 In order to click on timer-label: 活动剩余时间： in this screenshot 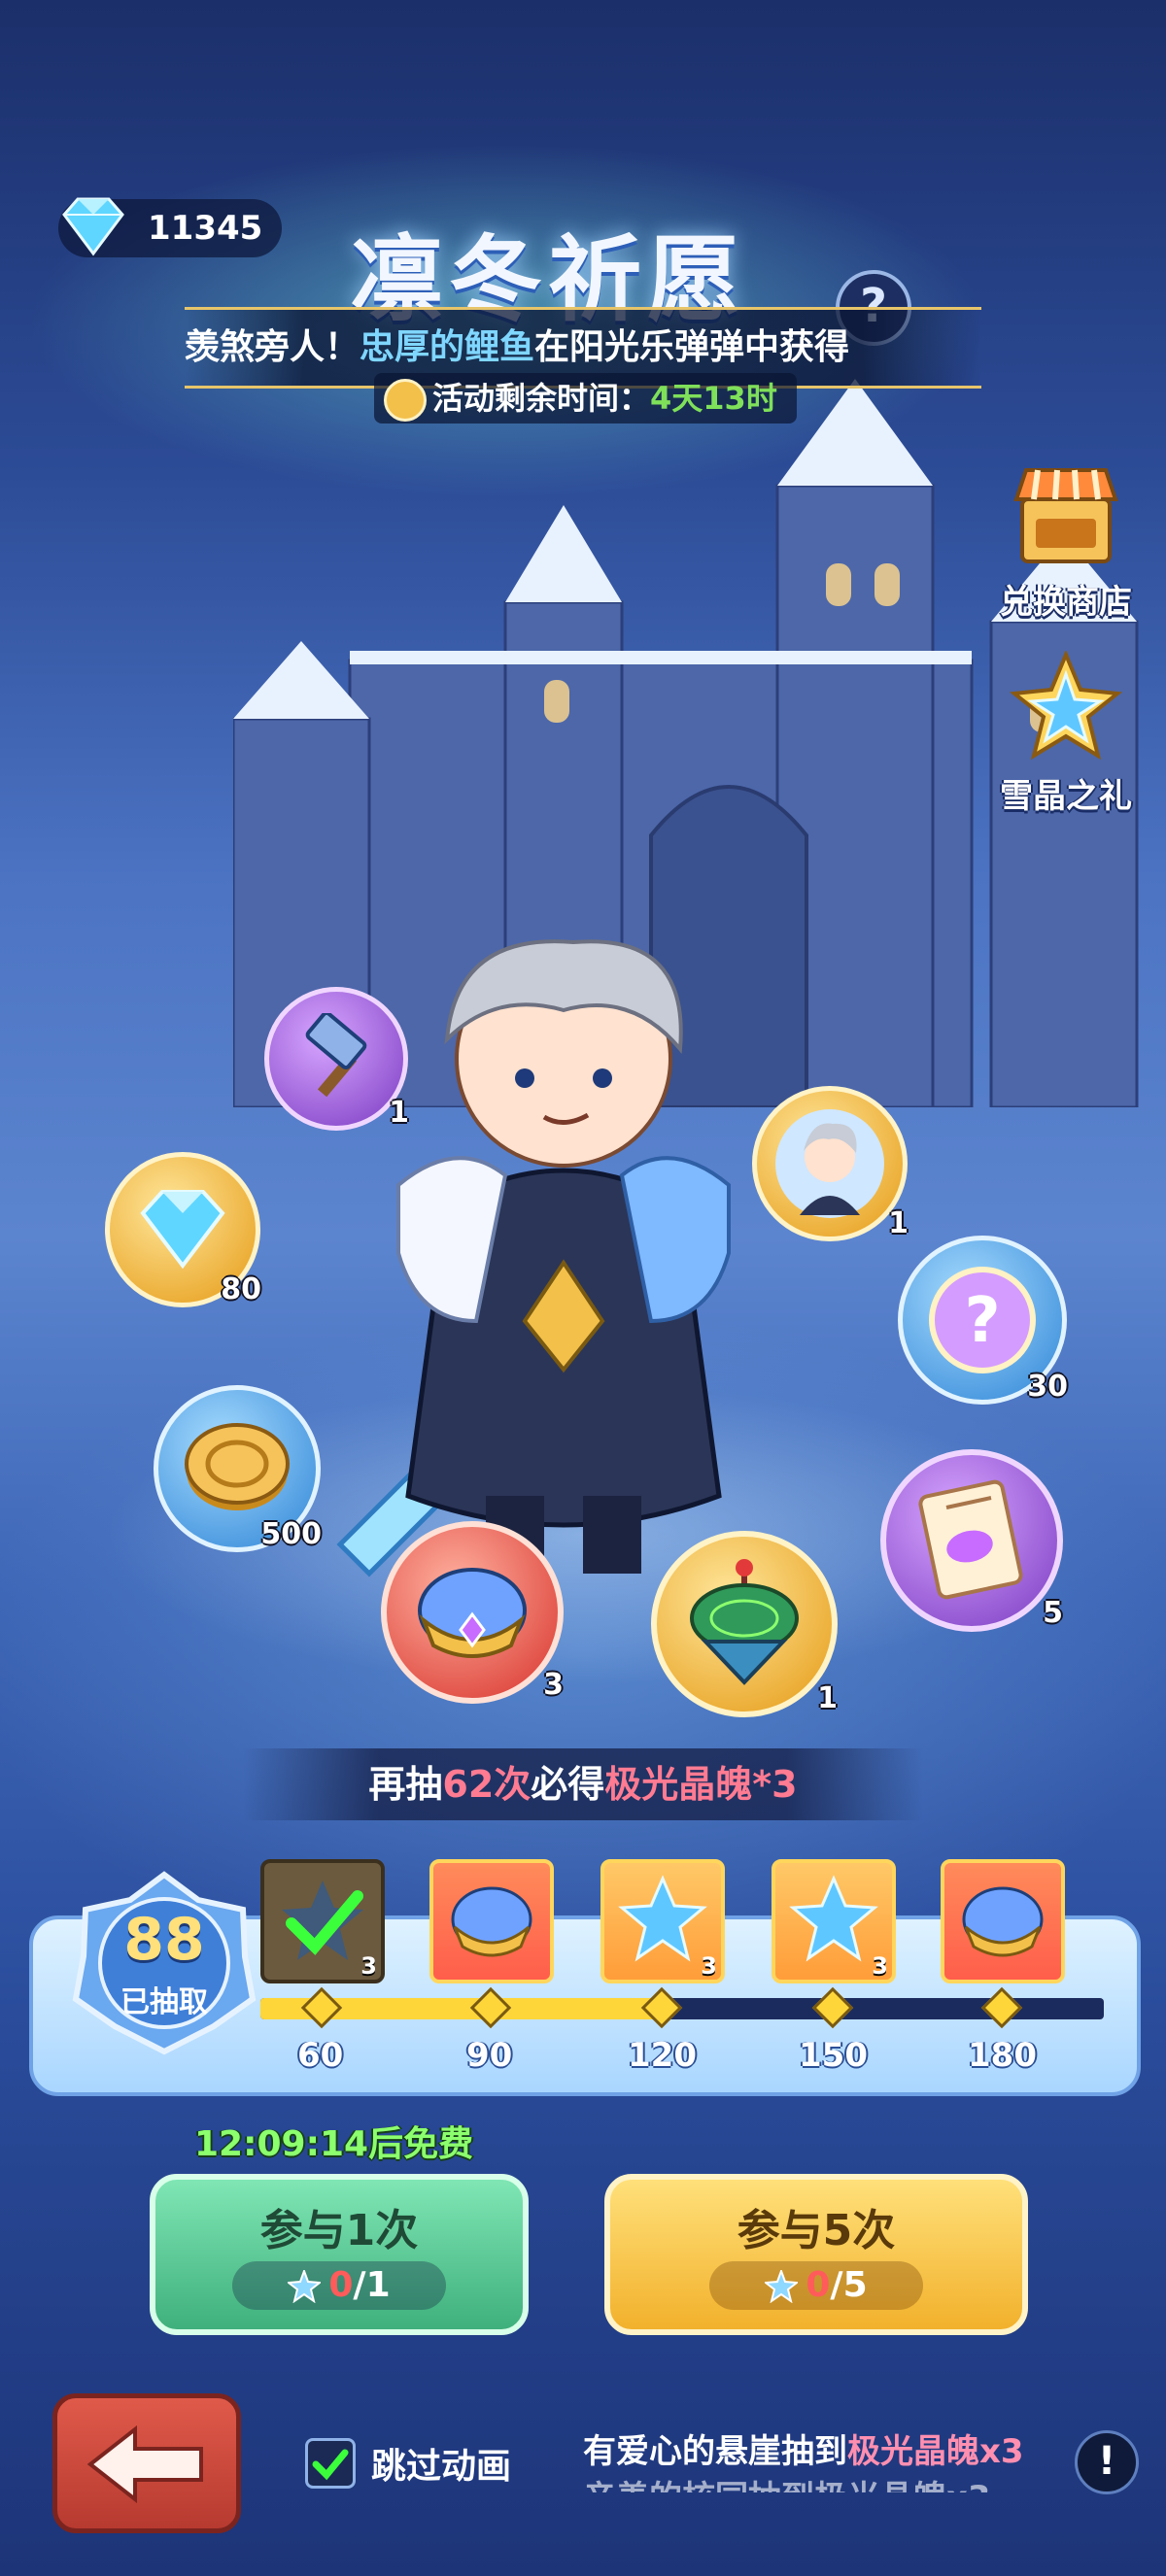, I will do `click(541, 398)`.